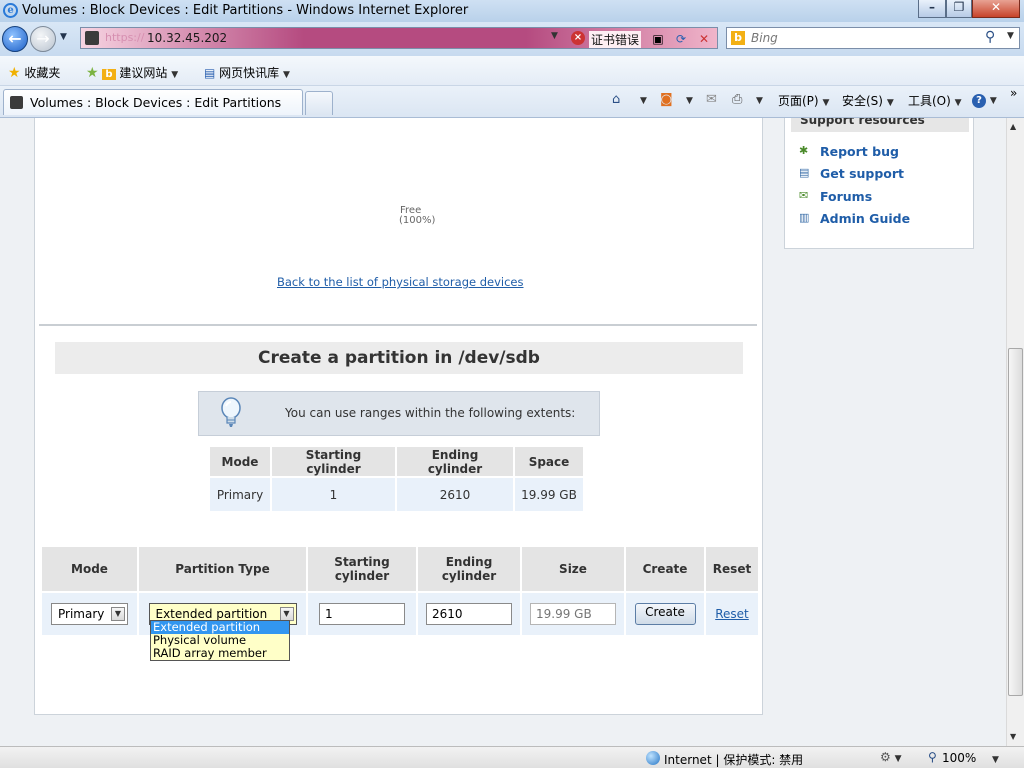  I want to click on close-window-button: ✕, so click(996, 9).